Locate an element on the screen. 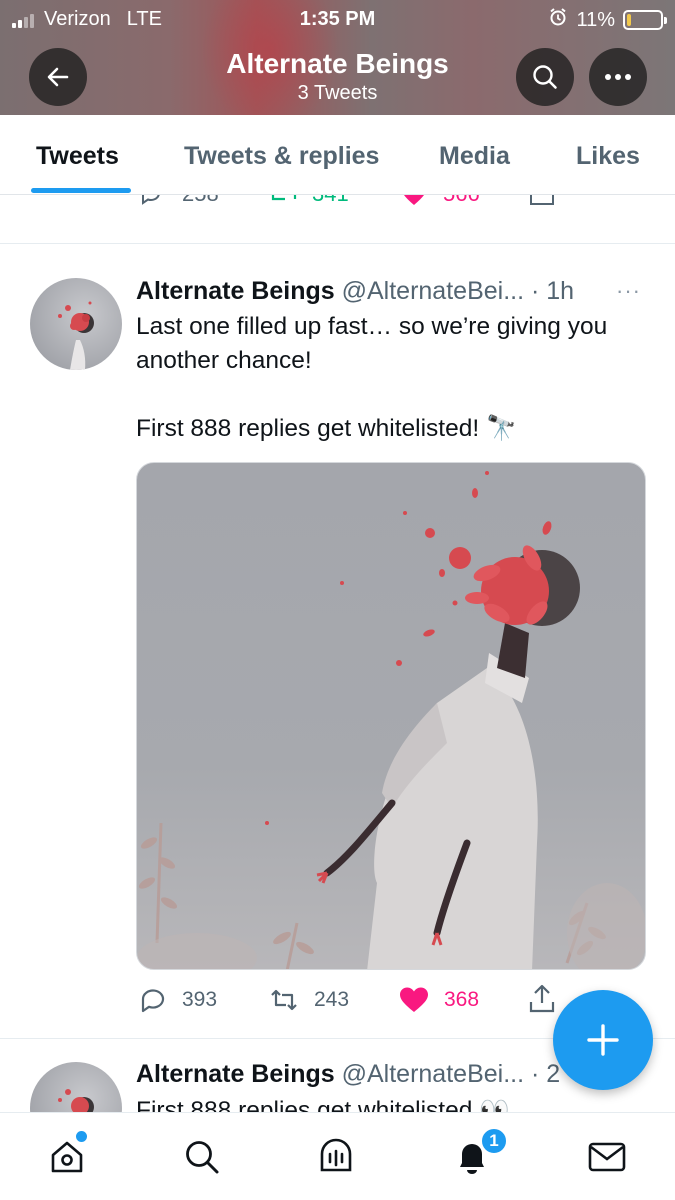  divider is located at coordinates (337, 243).